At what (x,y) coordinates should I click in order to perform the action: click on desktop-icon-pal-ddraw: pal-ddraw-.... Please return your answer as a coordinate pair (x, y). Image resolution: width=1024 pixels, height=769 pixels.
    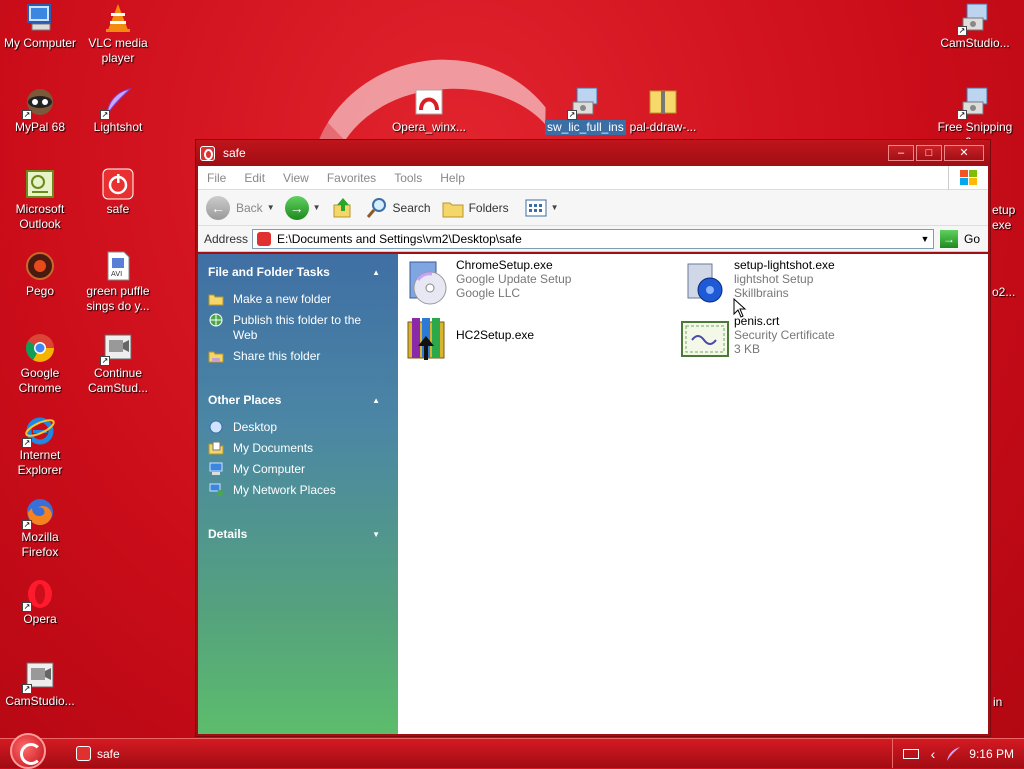
    Looking at the image, I should click on (663, 110).